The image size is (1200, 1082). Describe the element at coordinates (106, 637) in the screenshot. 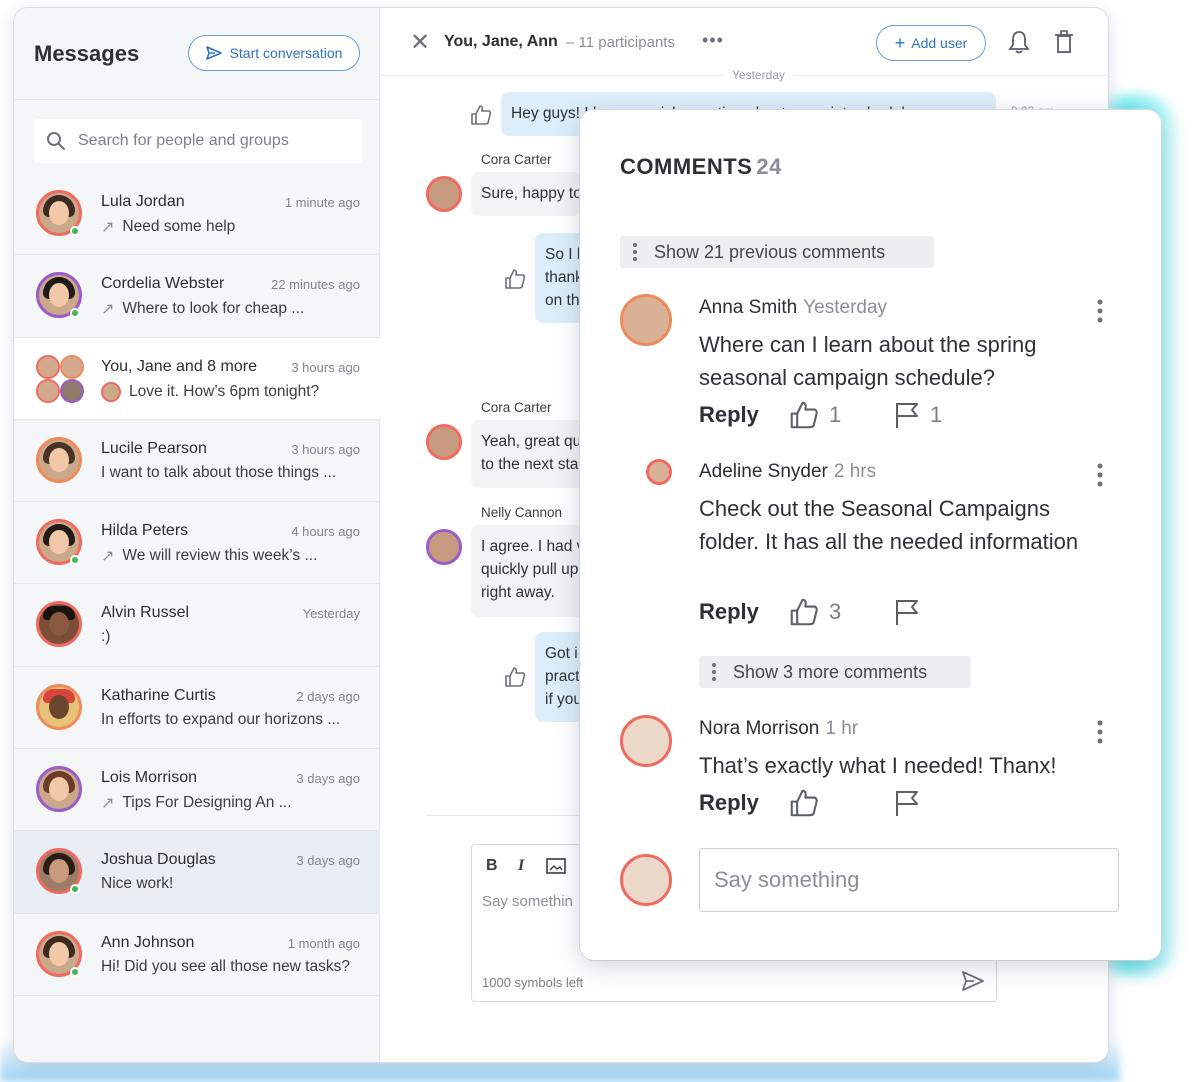

I see `conversation-preview-text: :)` at that location.